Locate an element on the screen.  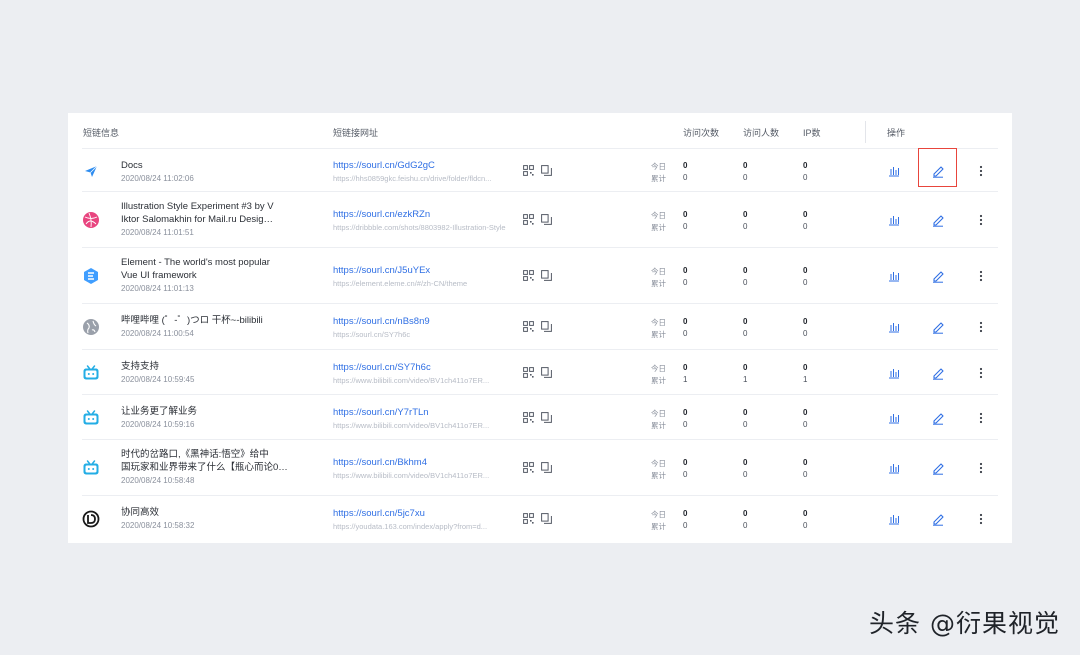
link-created-date: 2020/08/24 10:59:16 is located at coordinates (158, 424).